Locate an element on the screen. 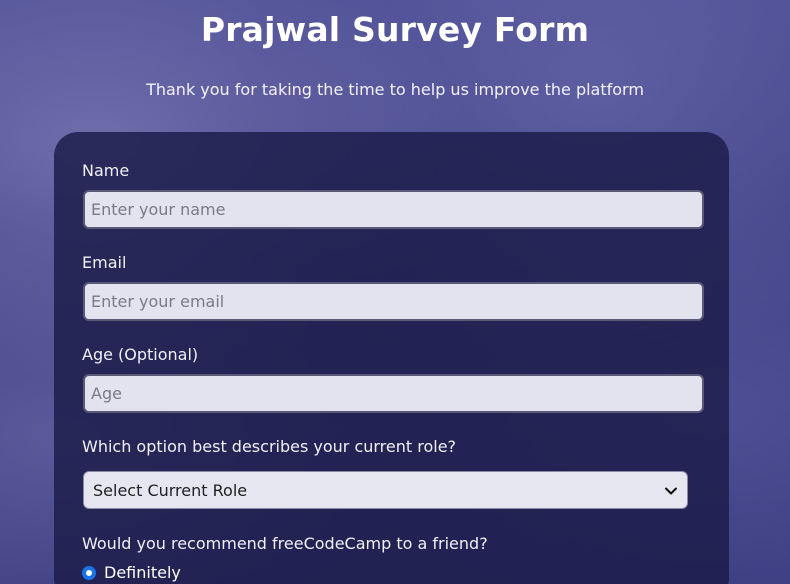 The height and width of the screenshot is (584, 790). age-input is located at coordinates (393, 393).